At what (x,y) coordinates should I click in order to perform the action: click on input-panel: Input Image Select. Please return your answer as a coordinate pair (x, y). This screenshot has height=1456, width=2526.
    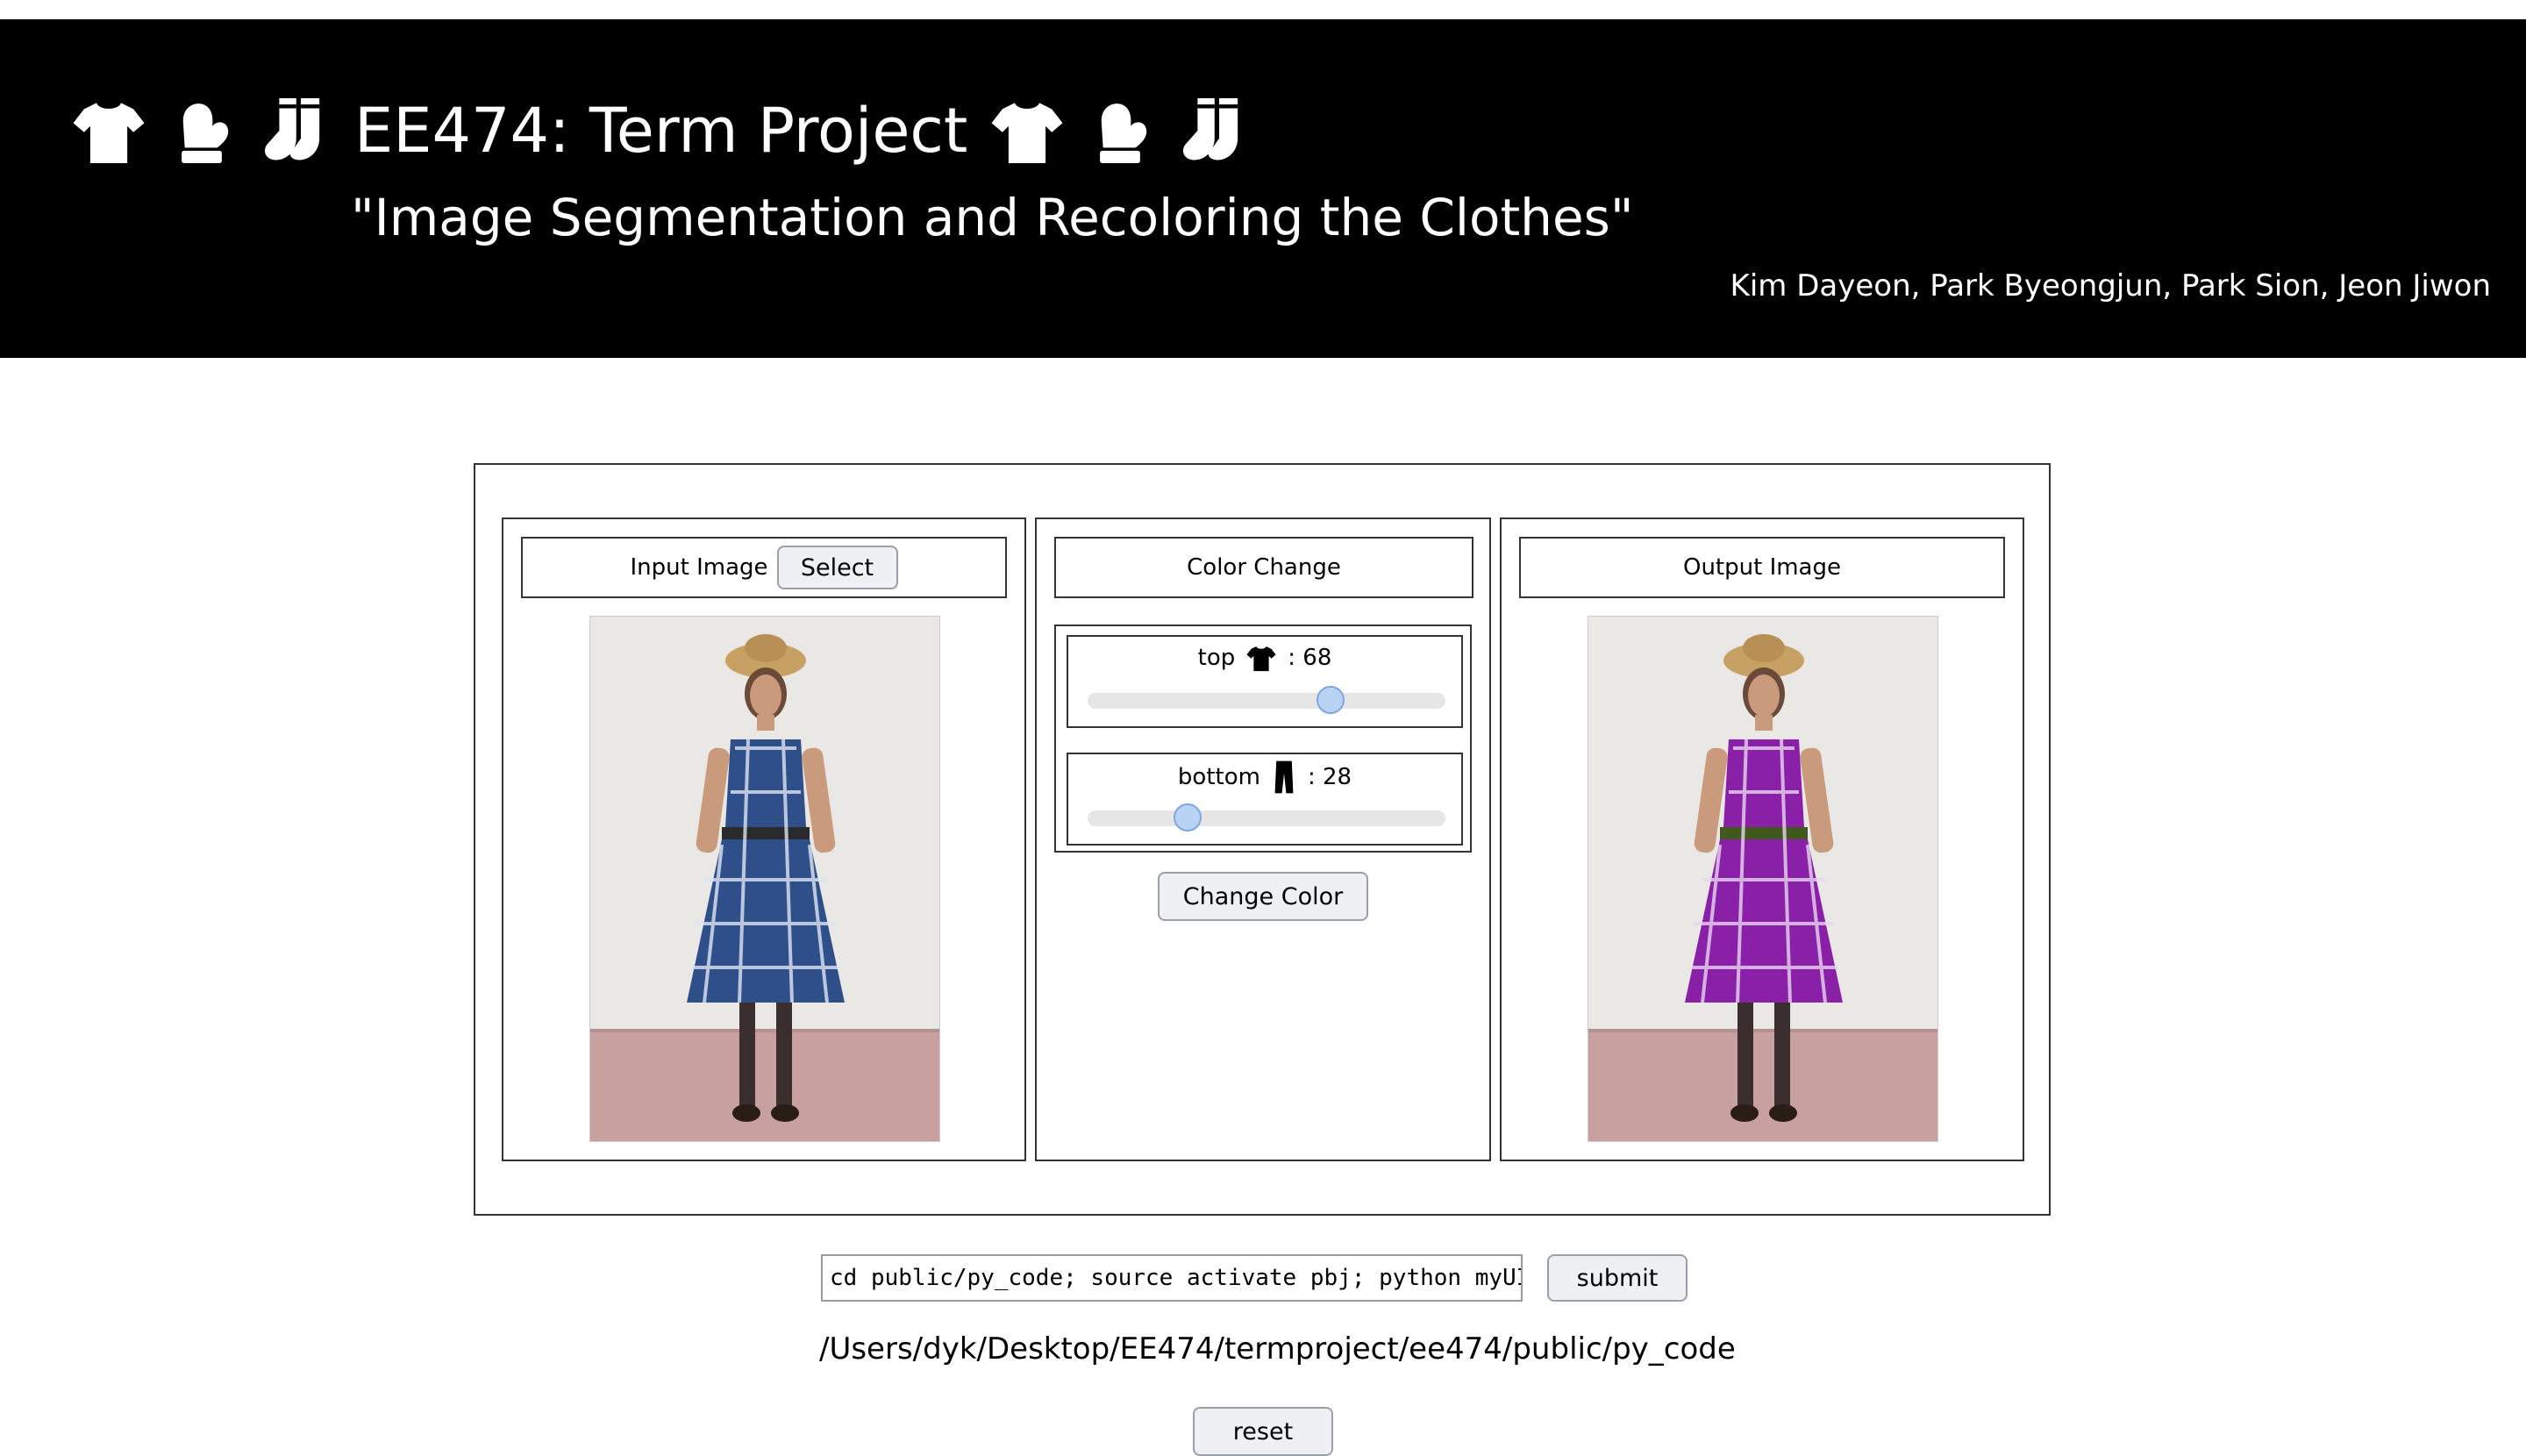
    Looking at the image, I should click on (764, 839).